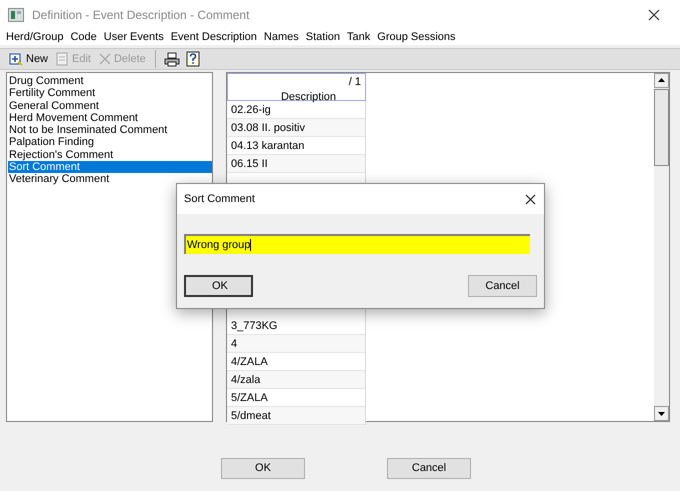 The image size is (680, 491). Describe the element at coordinates (357, 244) in the screenshot. I see `comment-input: Wrong group` at that location.